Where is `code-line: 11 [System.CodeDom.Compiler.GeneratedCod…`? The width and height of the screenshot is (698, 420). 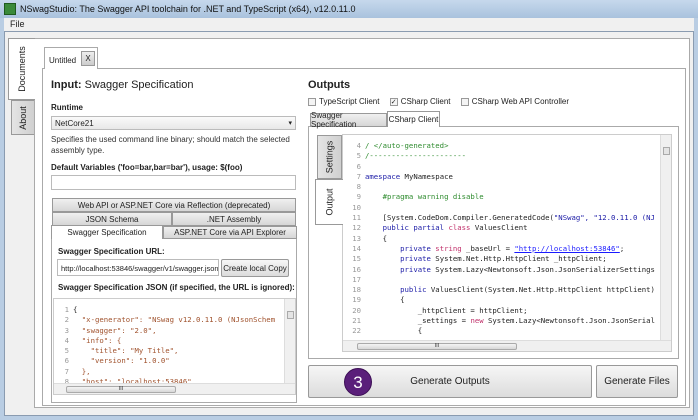
code-line: 11 [System.CodeDom.Compiler.GeneratedCod… is located at coordinates (499, 218).